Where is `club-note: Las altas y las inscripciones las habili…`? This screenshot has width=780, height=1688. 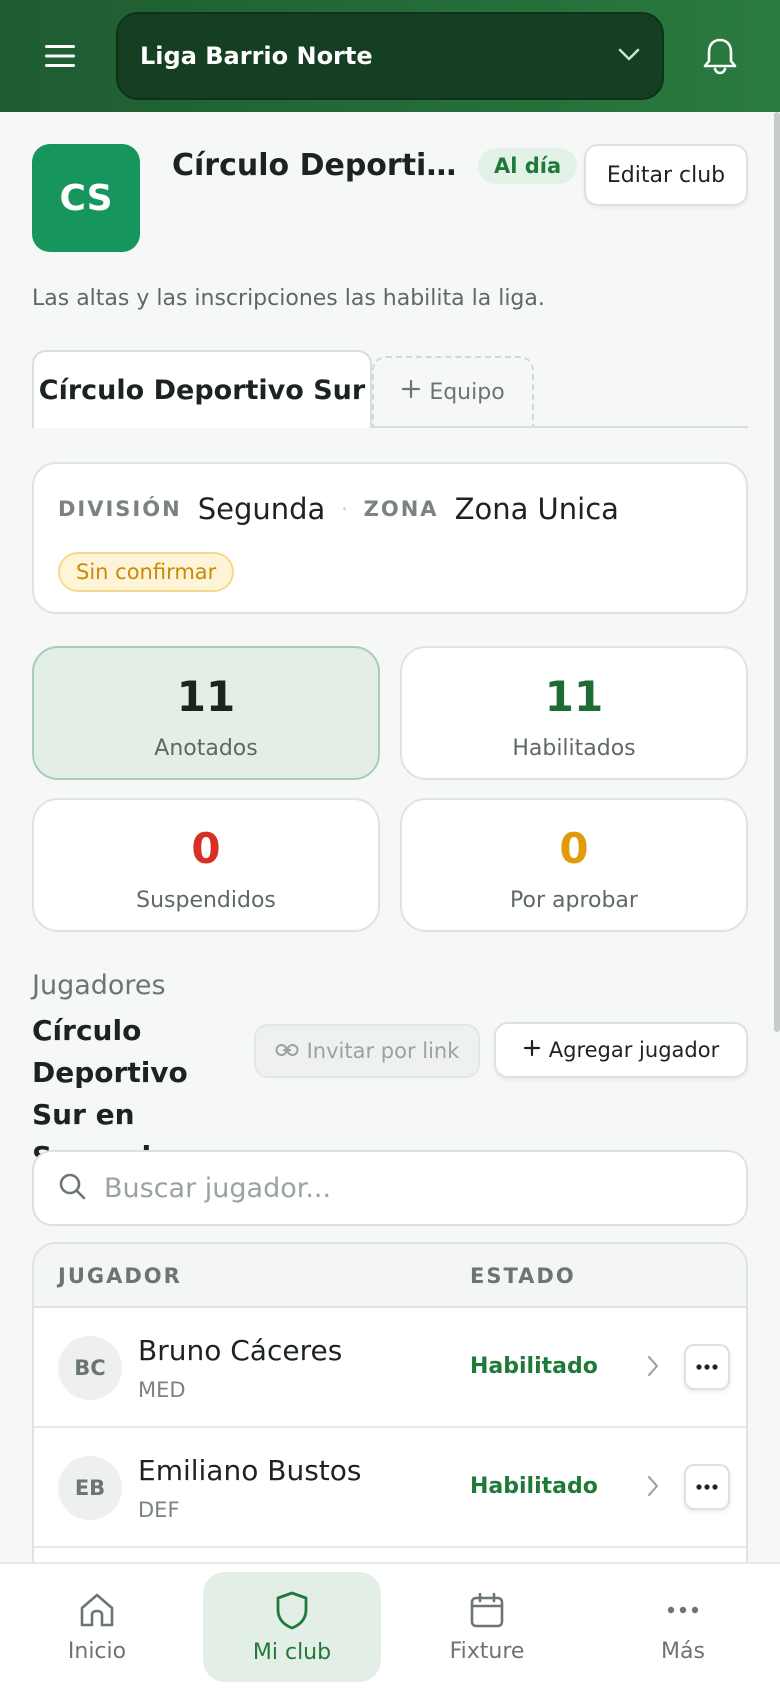 club-note: Las altas y las inscripciones las habili… is located at coordinates (288, 298).